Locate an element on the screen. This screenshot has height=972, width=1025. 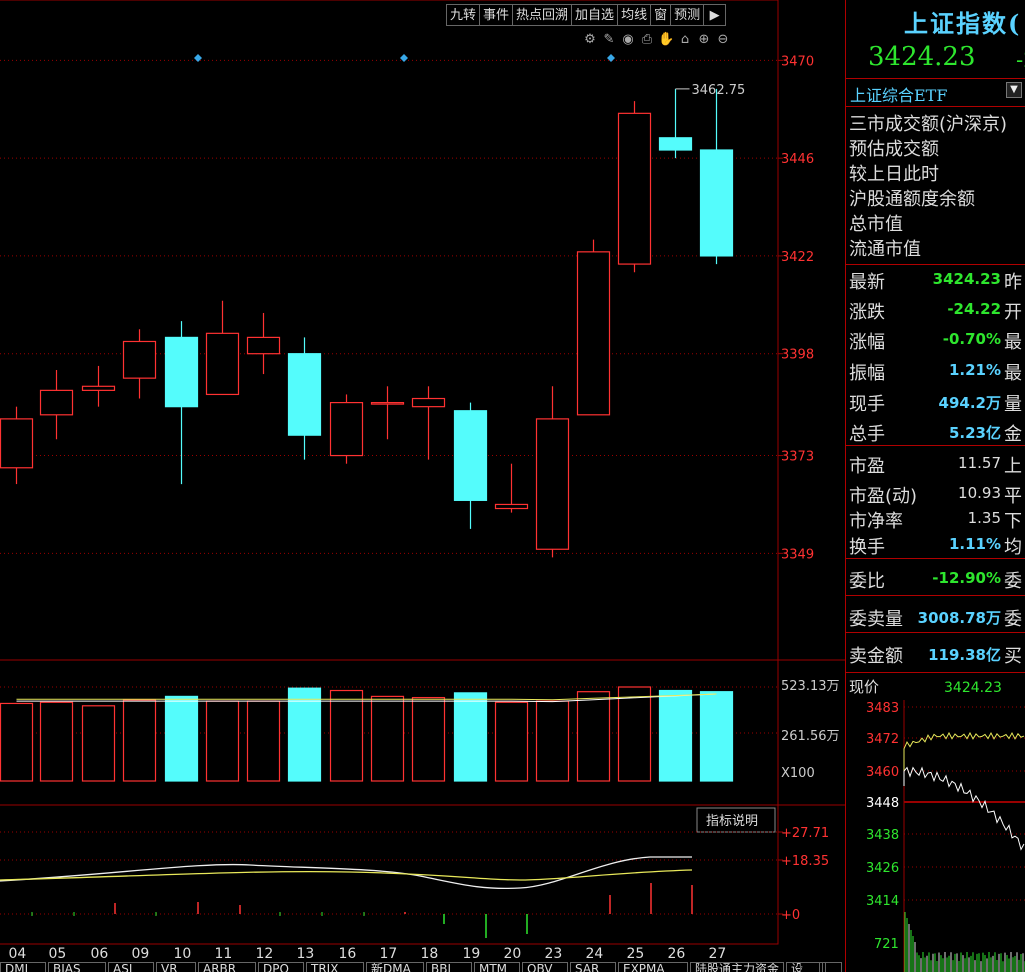
toolbar-button-5: 窗 is located at coordinates (661, 15).